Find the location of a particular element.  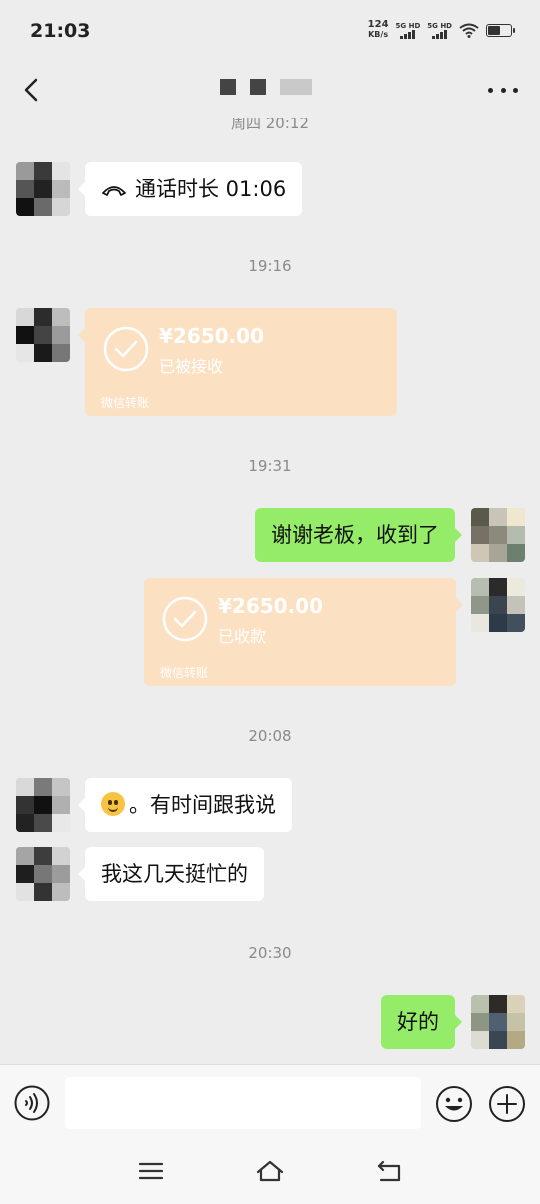

signal-1-icon: 5G HD is located at coordinates (408, 30).